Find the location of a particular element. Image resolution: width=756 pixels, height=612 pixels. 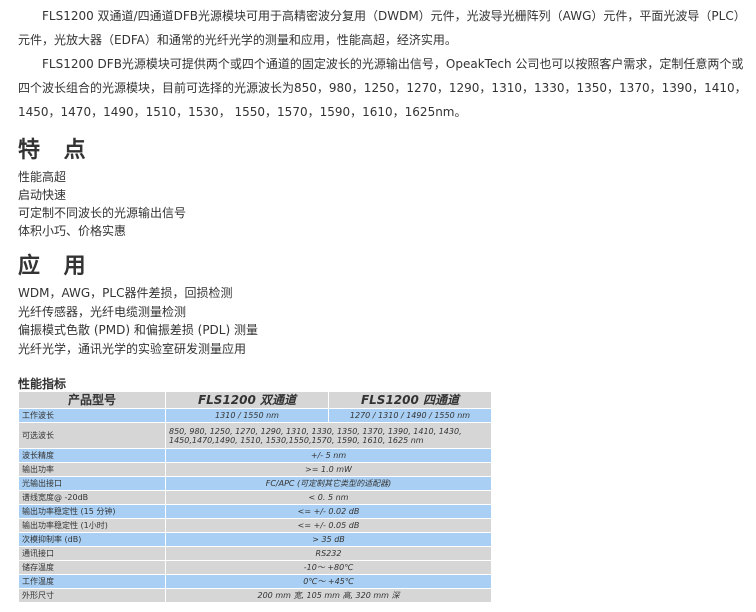

spec-value: +/- 5 nm is located at coordinates (328, 455).